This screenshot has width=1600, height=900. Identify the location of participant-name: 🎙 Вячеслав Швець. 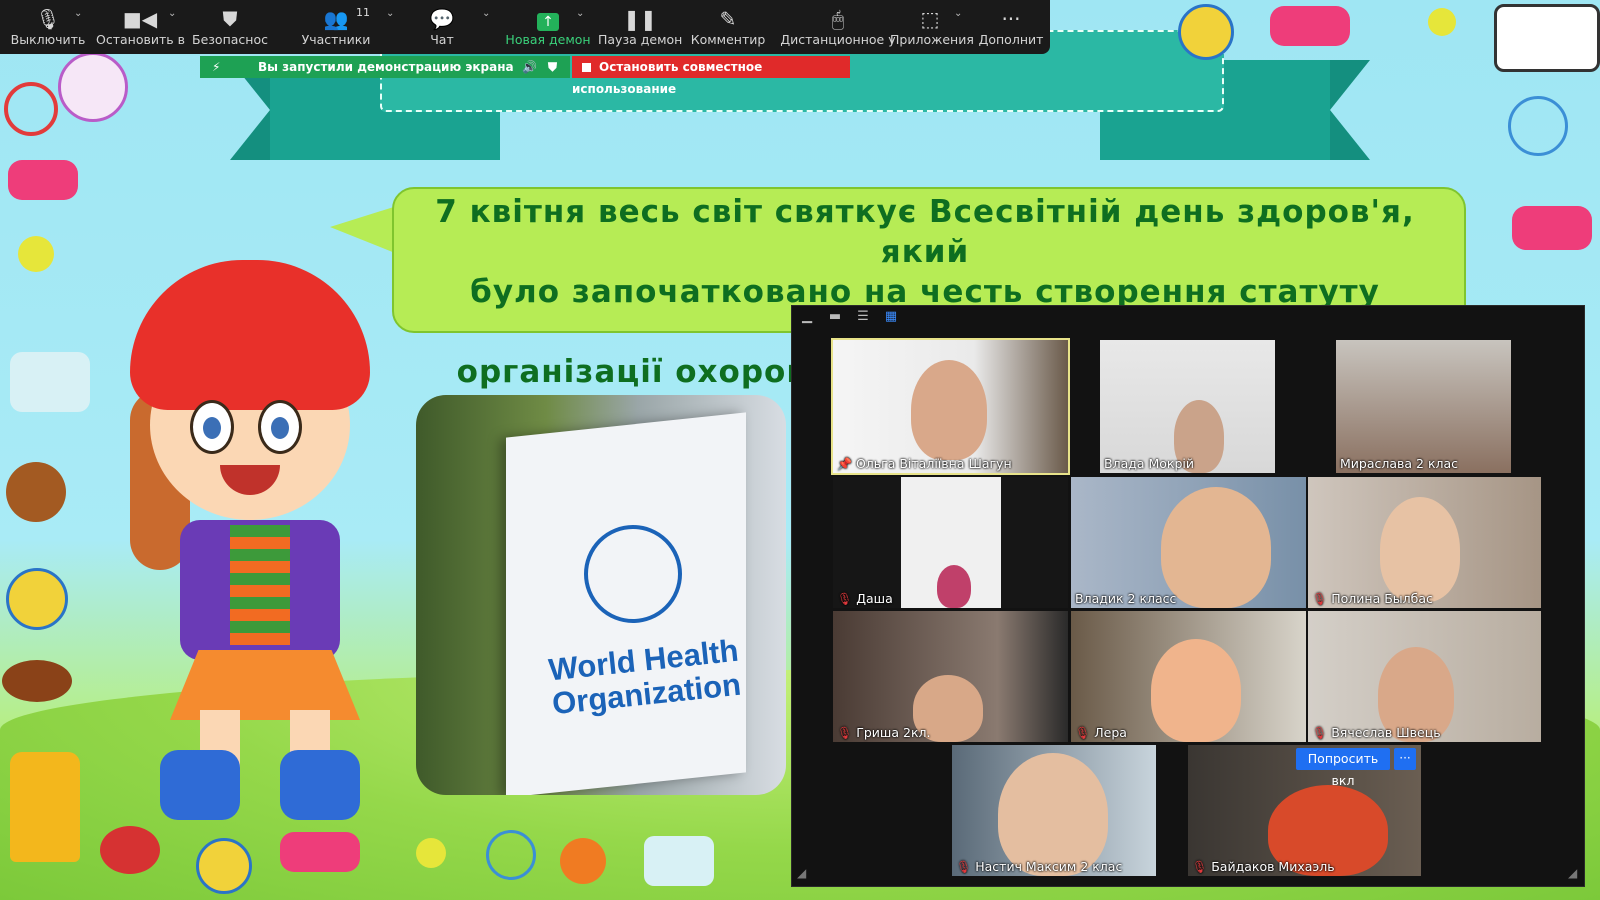
(1376, 732).